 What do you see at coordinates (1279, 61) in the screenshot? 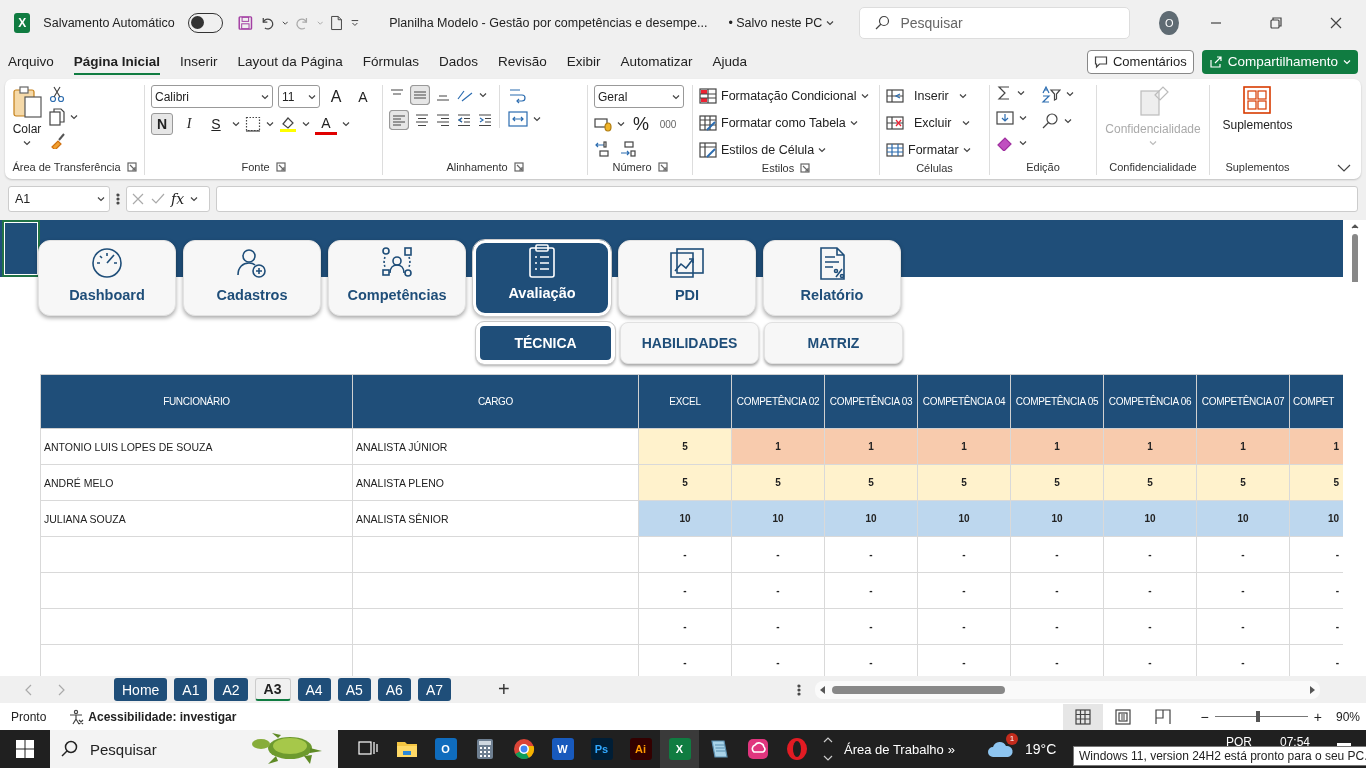
I see `share-button: Compartilhamento` at bounding box center [1279, 61].